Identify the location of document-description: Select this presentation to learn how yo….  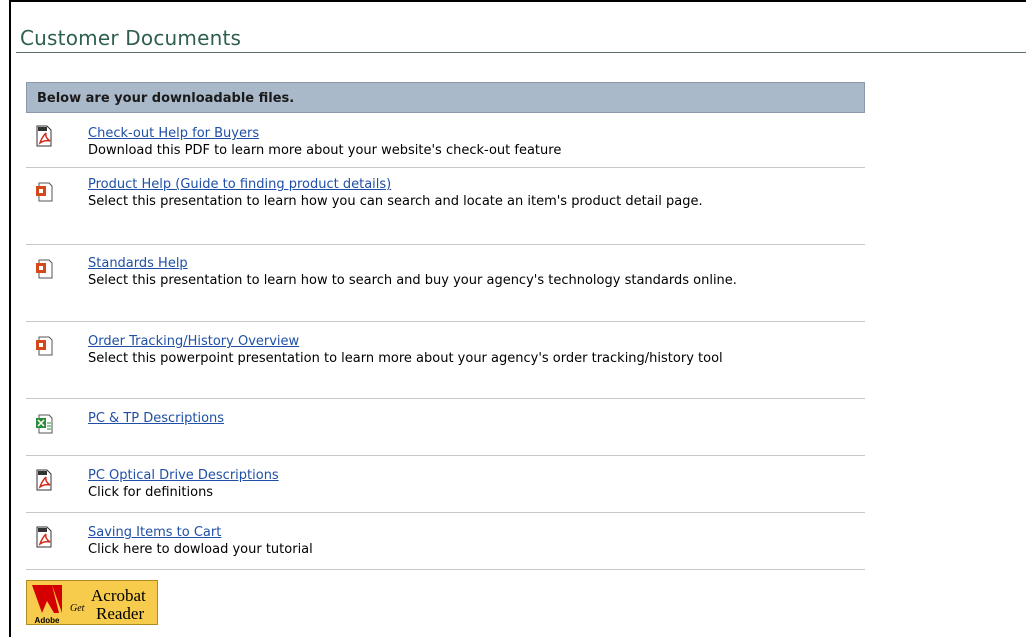
(395, 201).